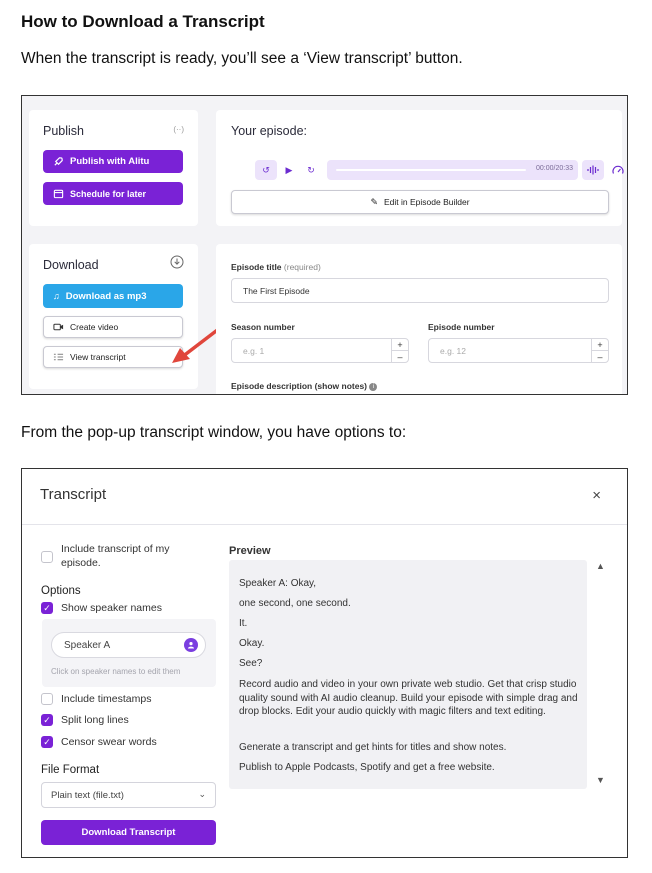  I want to click on episode-number-placeholder: e.g. 12, so click(453, 350).